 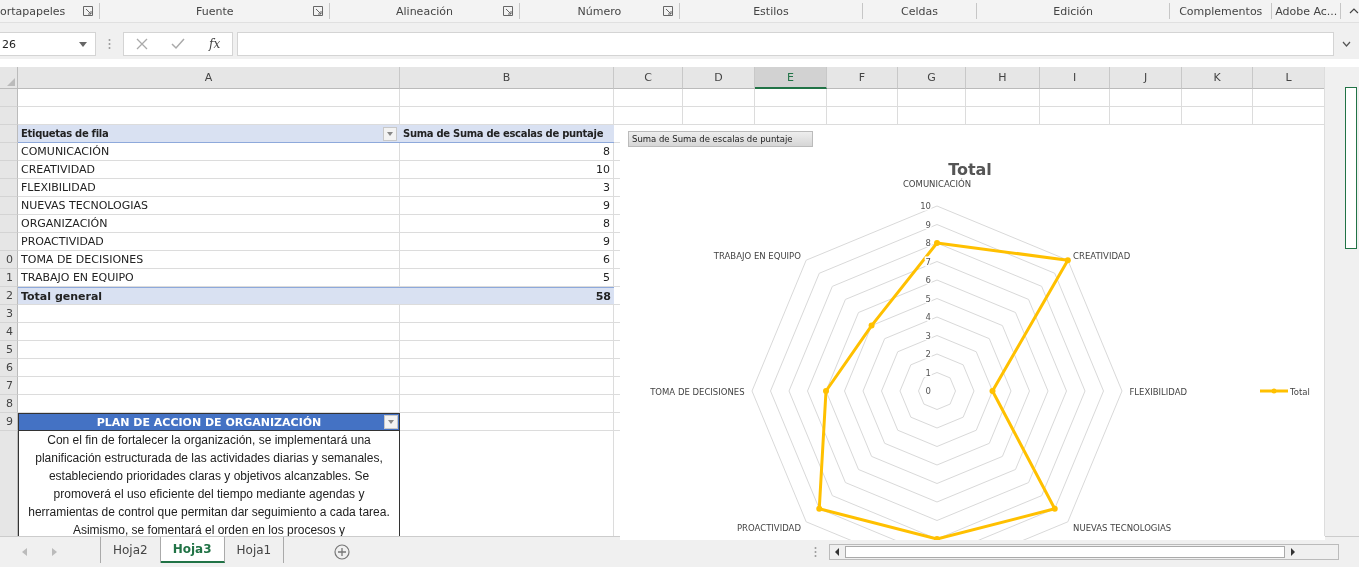 I want to click on corner-triangle-icon, so click(x=11, y=82).